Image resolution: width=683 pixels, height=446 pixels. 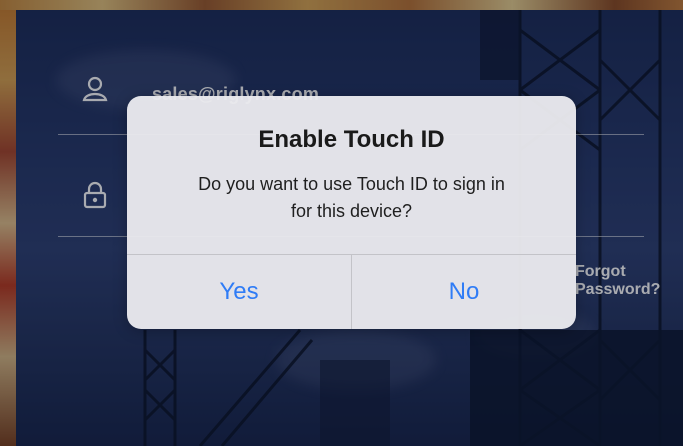 I want to click on alert-message-line-2: for this device?, so click(x=351, y=211).